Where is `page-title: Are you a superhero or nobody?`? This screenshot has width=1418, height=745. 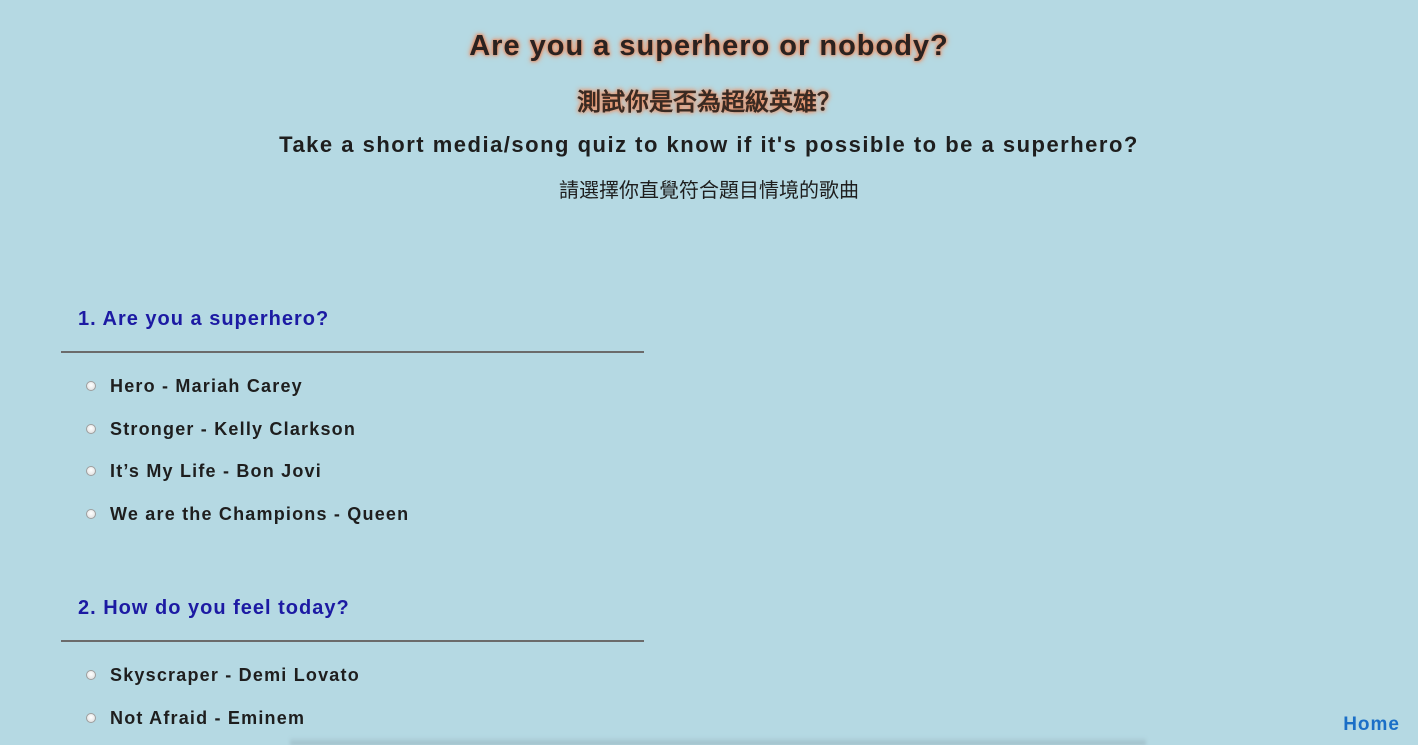 page-title: Are you a superhero or nobody? is located at coordinates (709, 46).